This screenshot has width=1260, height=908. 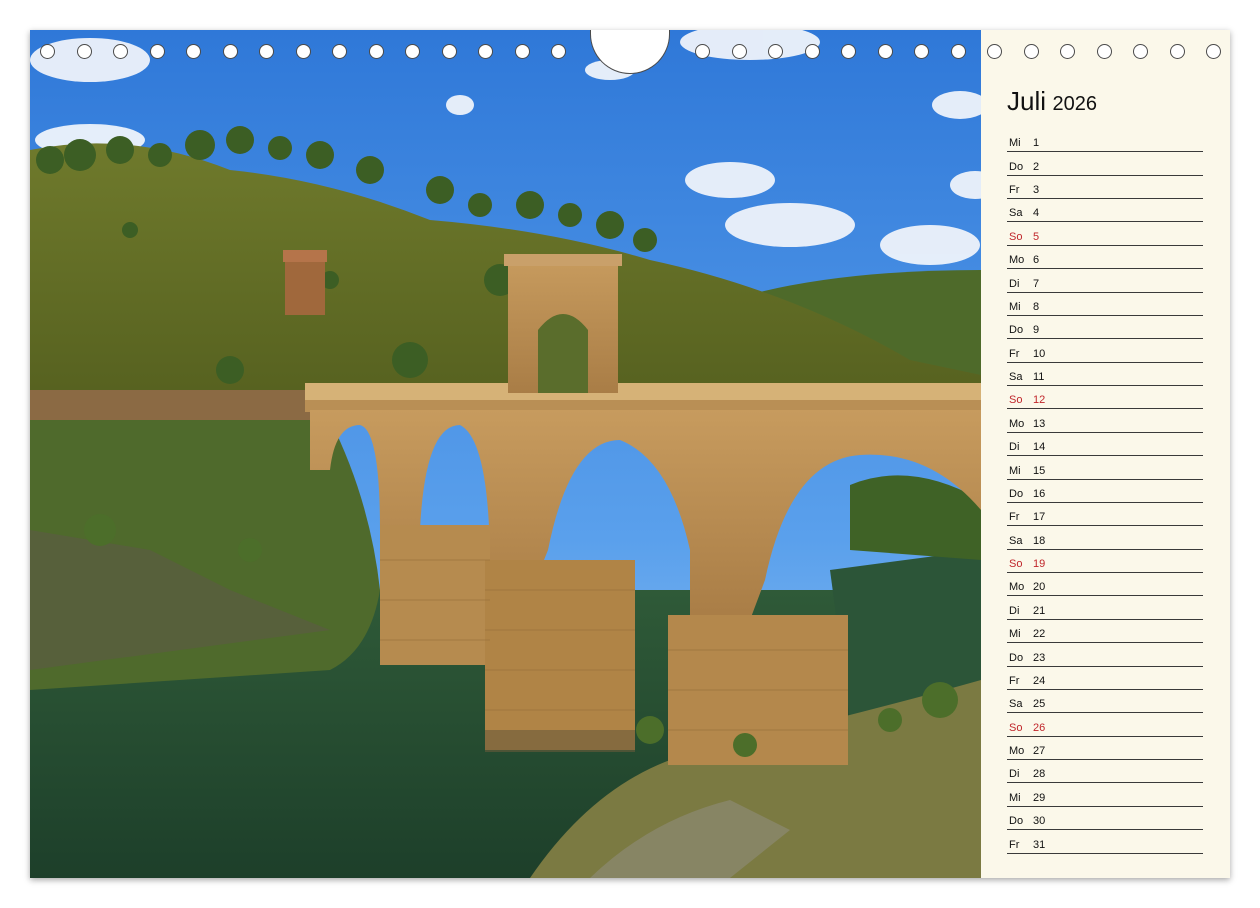 I want to click on day-row: Mo 6, so click(x=1105, y=258).